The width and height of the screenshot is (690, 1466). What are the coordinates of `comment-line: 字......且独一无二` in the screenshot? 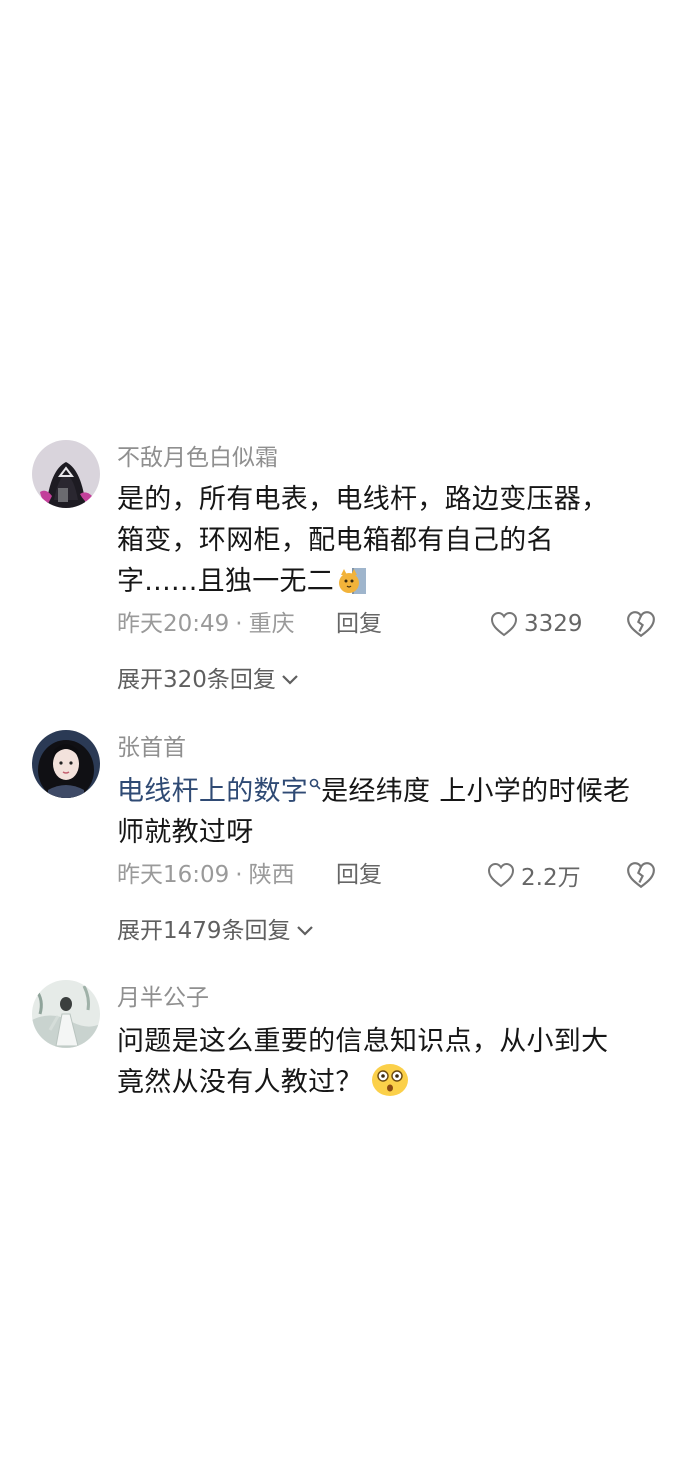 It's located at (392, 584).